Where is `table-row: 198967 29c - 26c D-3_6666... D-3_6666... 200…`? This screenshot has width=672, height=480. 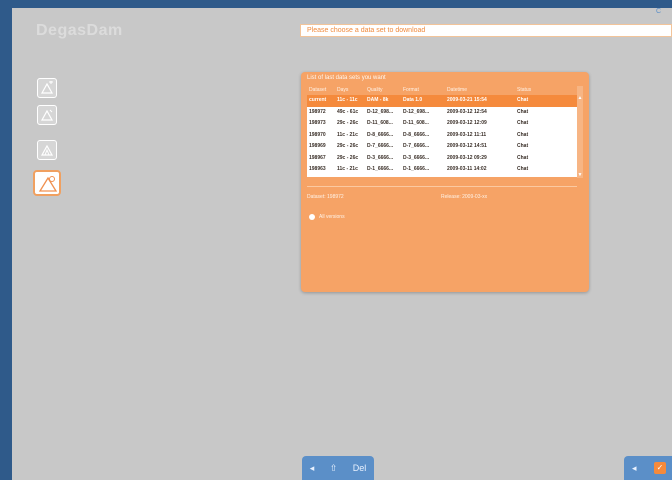
table-row: 198967 29c - 26c D-3_6666... D-3_6666... 200… is located at coordinates (444, 159).